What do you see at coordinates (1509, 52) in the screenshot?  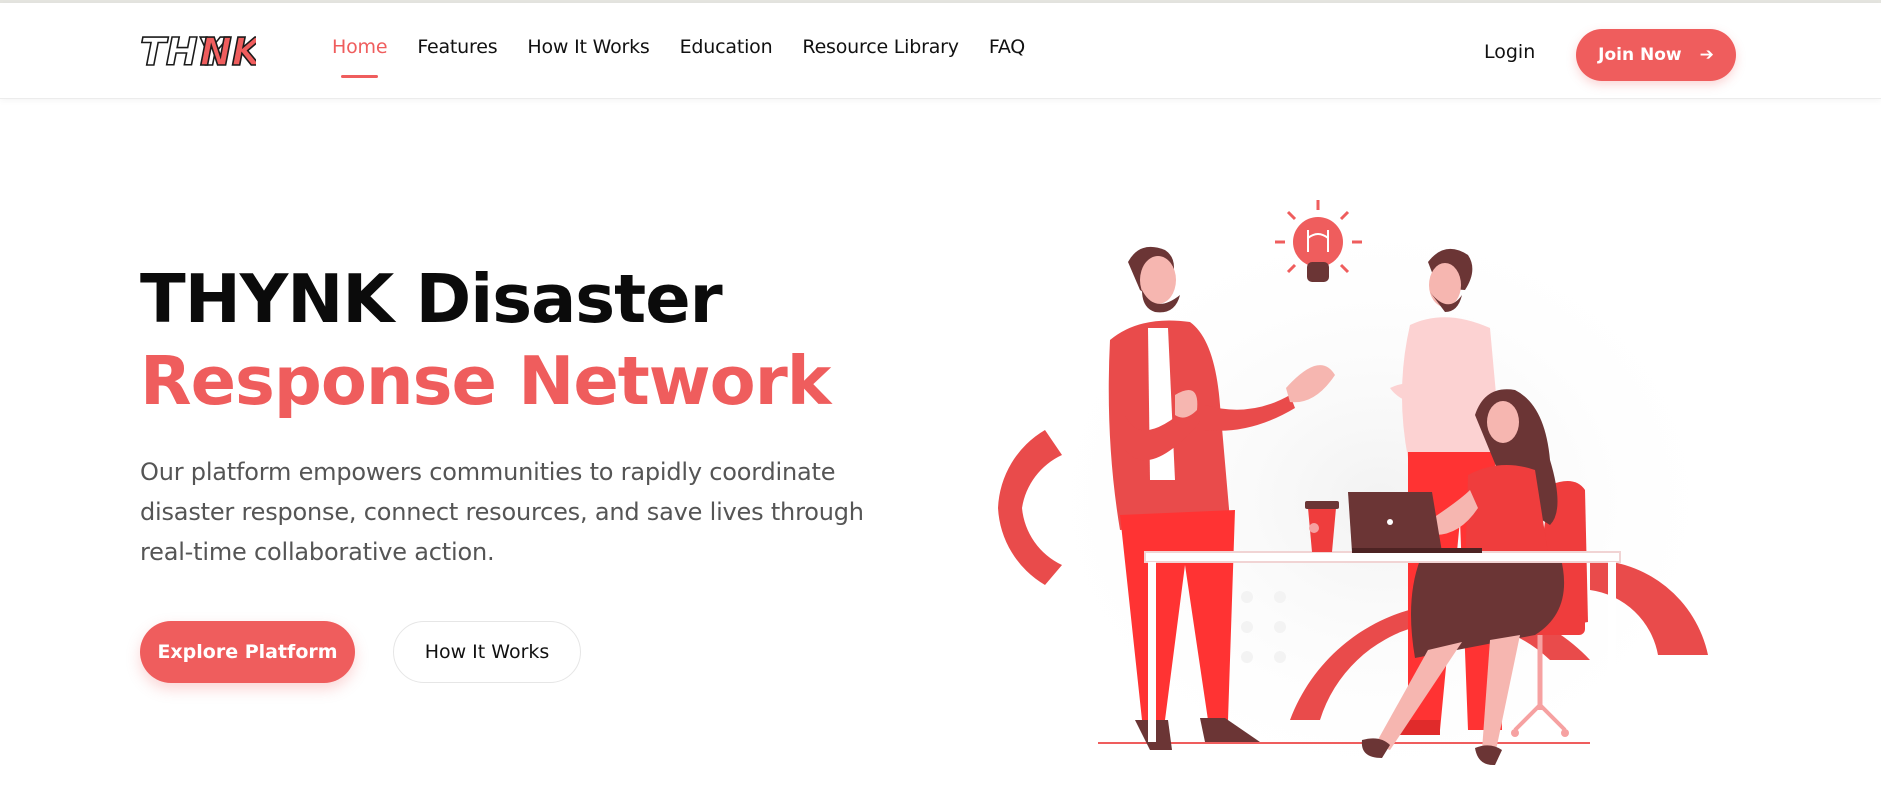 I see `login-link: Login` at bounding box center [1509, 52].